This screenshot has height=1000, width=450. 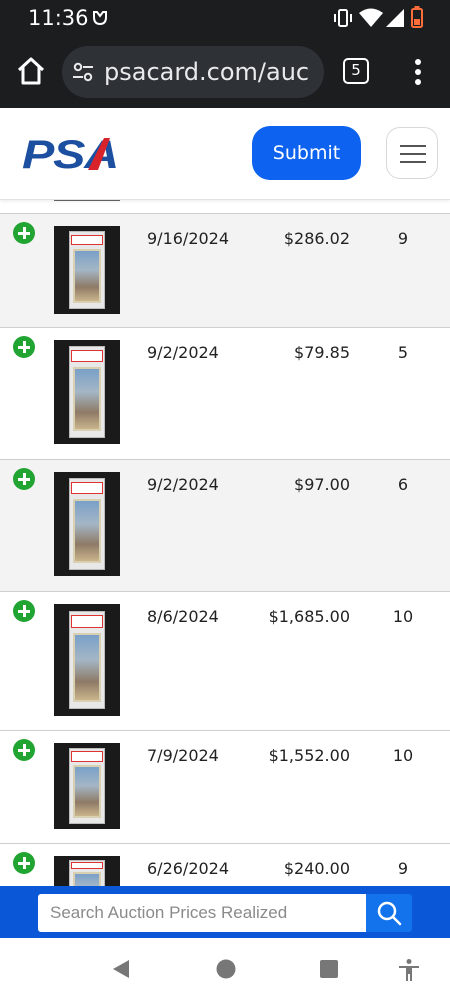 I want to click on table-row: 9/2/2024 $97.00 6, so click(x=225, y=525).